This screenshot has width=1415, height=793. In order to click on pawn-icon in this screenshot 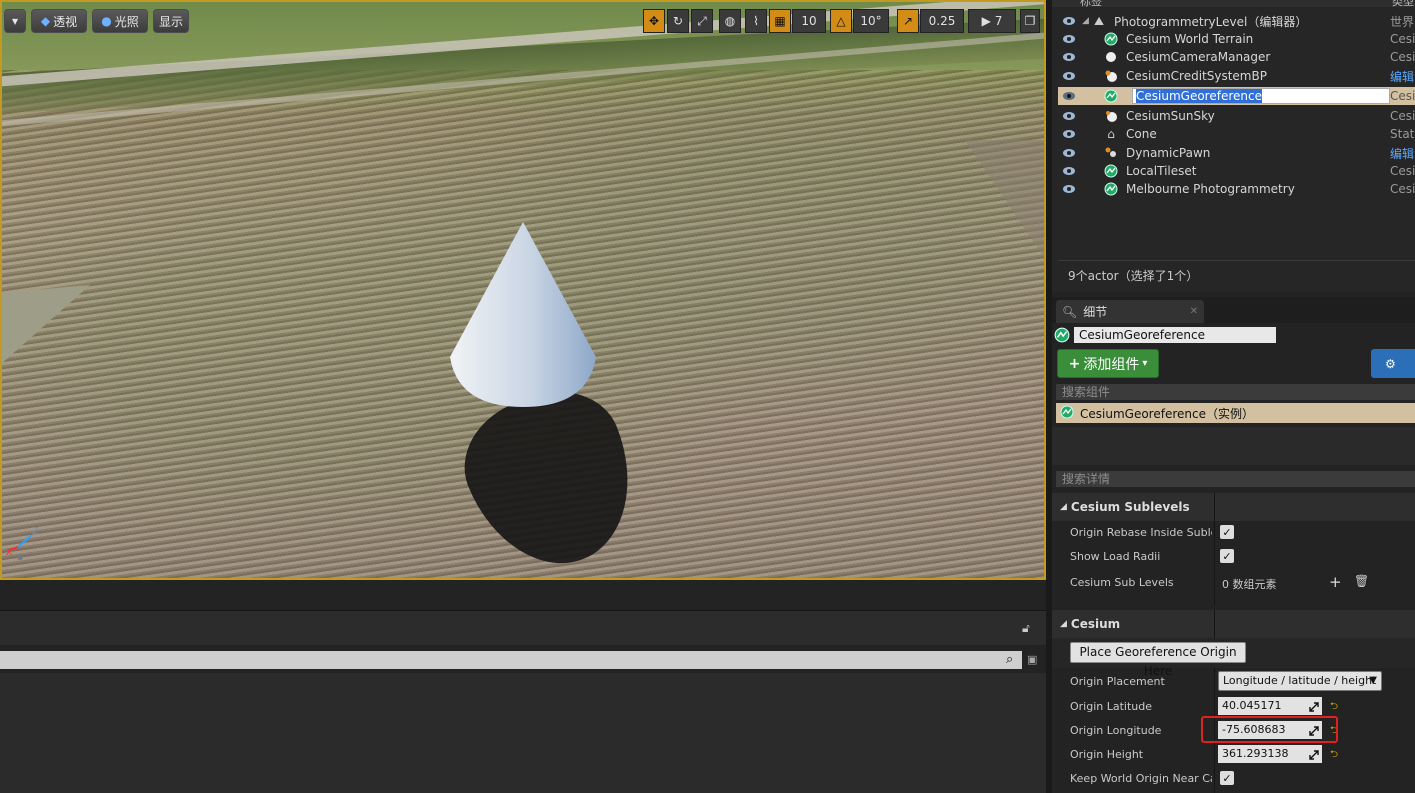, I will do `click(1111, 153)`.